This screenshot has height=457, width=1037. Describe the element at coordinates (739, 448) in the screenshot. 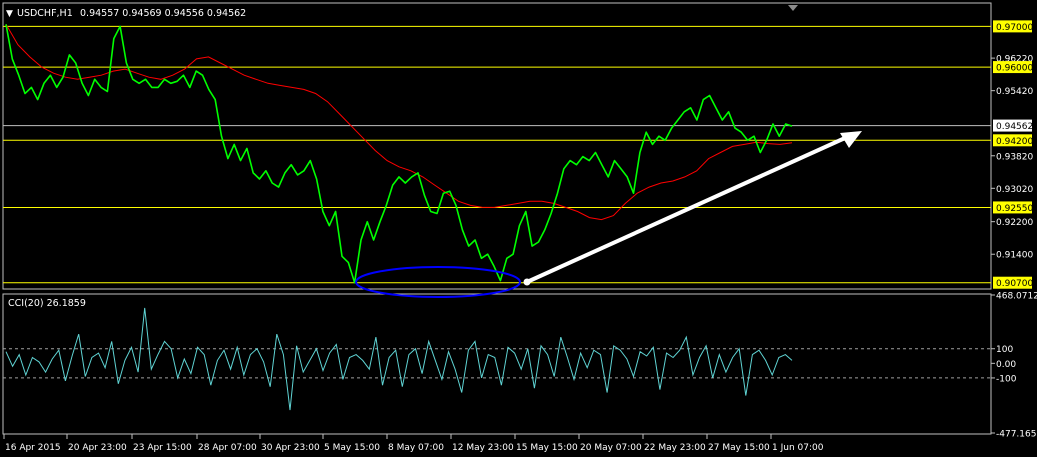

I see `time-tick-label: 27 May 15:00` at that location.